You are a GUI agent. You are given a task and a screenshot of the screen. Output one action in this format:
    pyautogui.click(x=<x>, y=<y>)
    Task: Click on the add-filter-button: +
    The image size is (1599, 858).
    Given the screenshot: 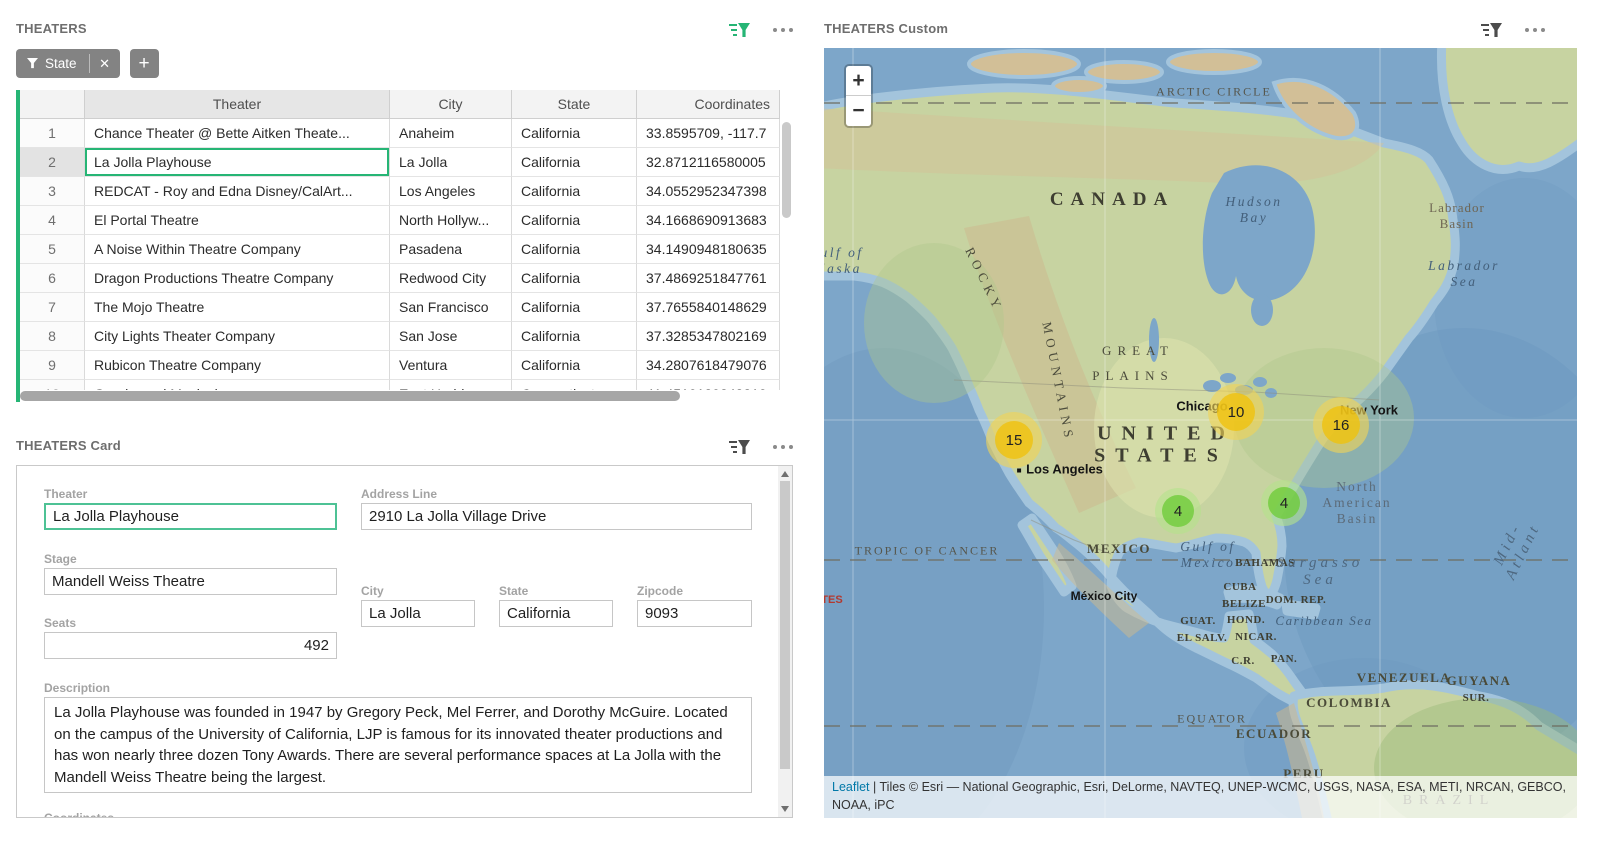 What is the action you would take?
    pyautogui.click(x=144, y=63)
    